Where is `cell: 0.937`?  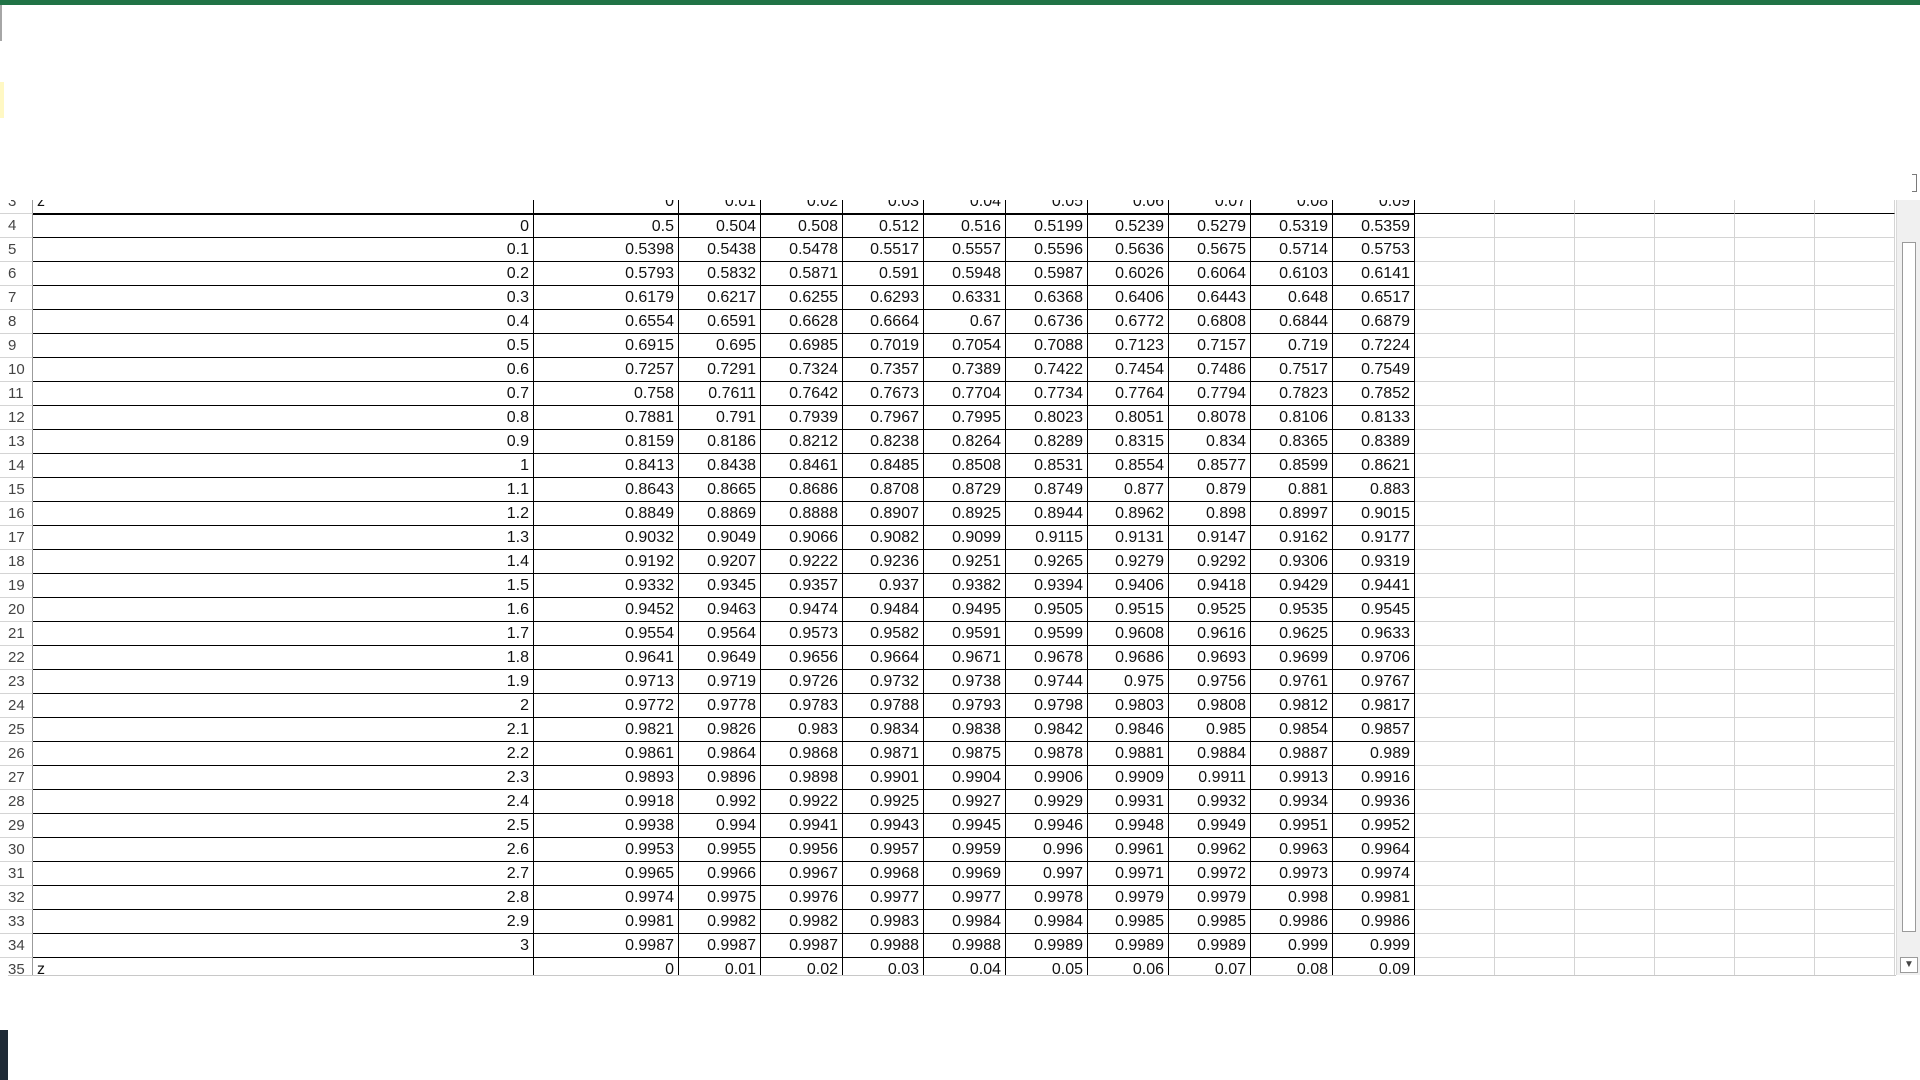 cell: 0.937 is located at coordinates (883, 586).